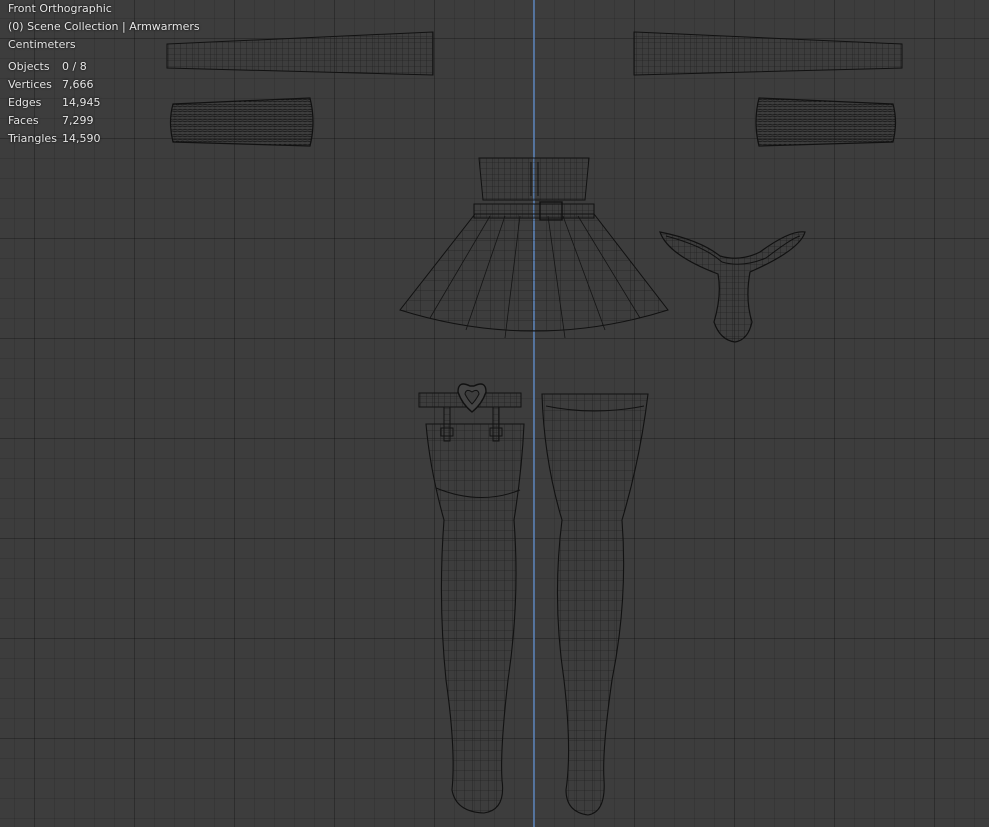 This screenshot has width=989, height=827. Describe the element at coordinates (300, 53) in the screenshot. I see `armwarmer-left` at that location.